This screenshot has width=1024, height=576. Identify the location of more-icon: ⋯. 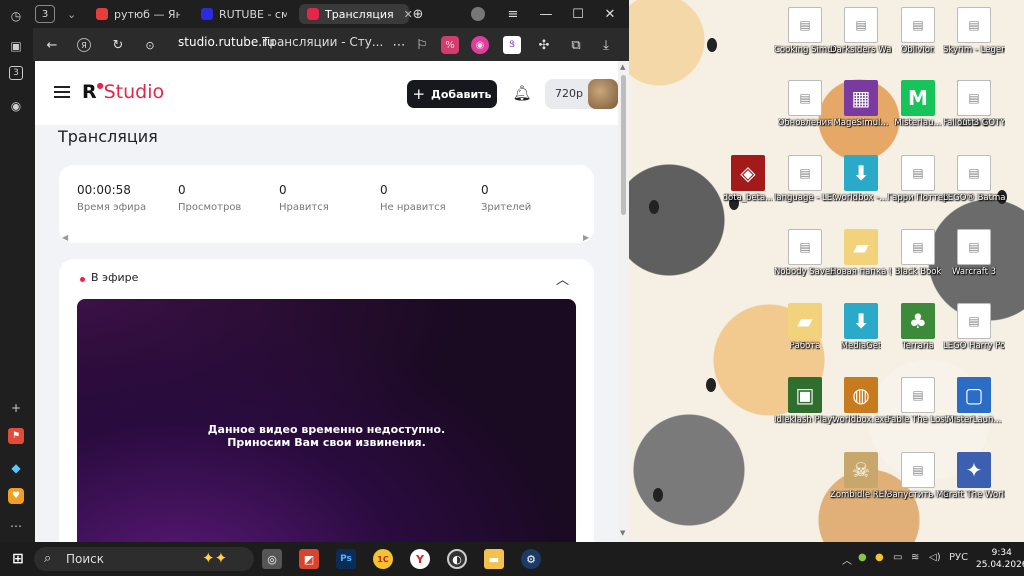
(16, 526).